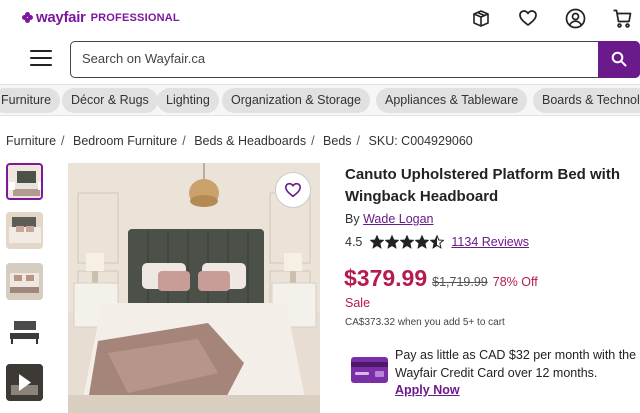  Describe the element at coordinates (143, 58) in the screenshot. I see `search-input: Search on Wayfair.ca` at that location.